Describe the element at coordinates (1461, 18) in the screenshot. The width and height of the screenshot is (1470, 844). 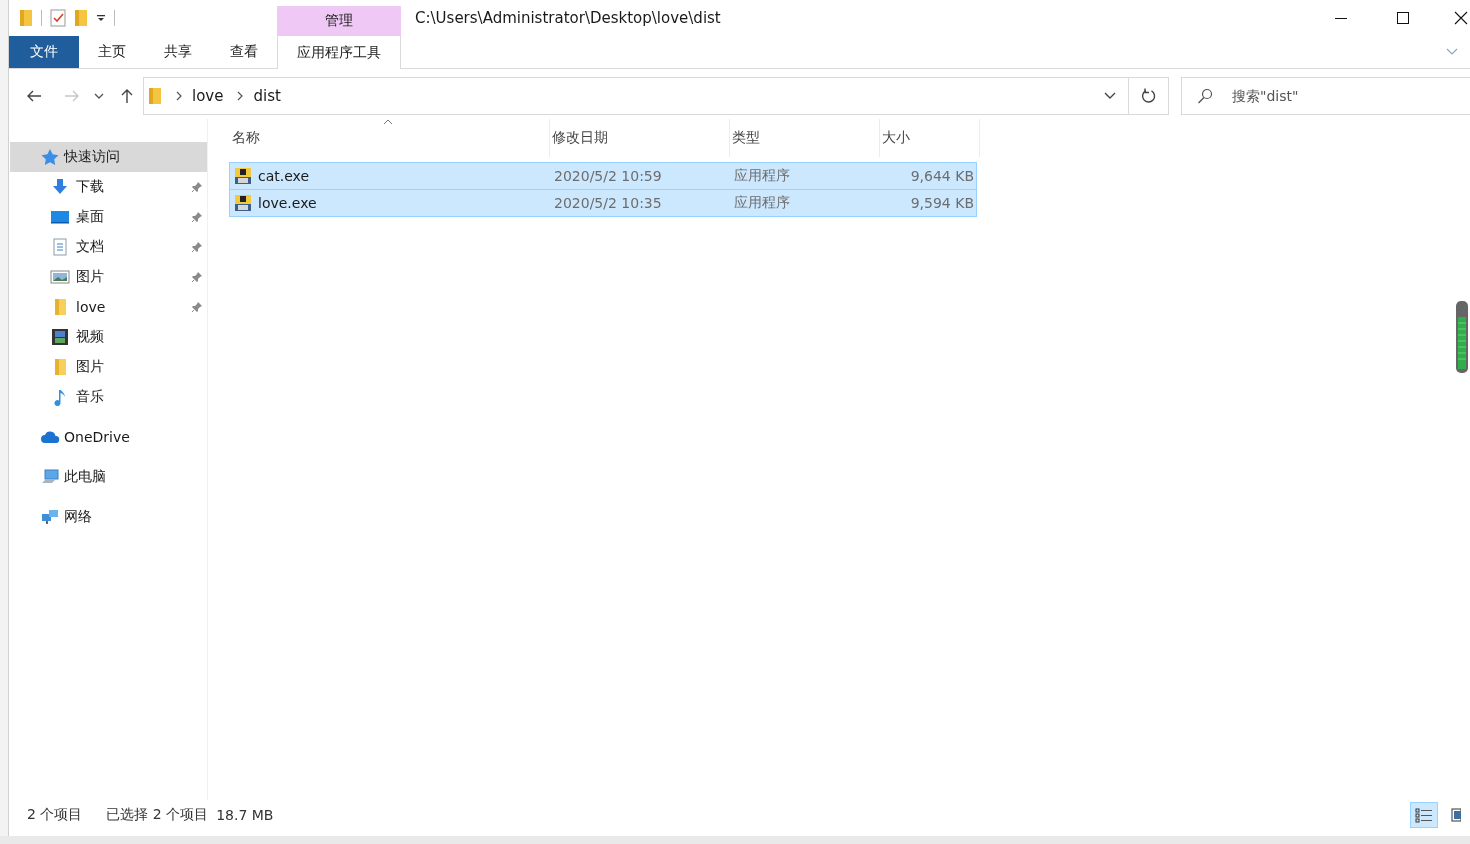
I see `close-icon` at that location.